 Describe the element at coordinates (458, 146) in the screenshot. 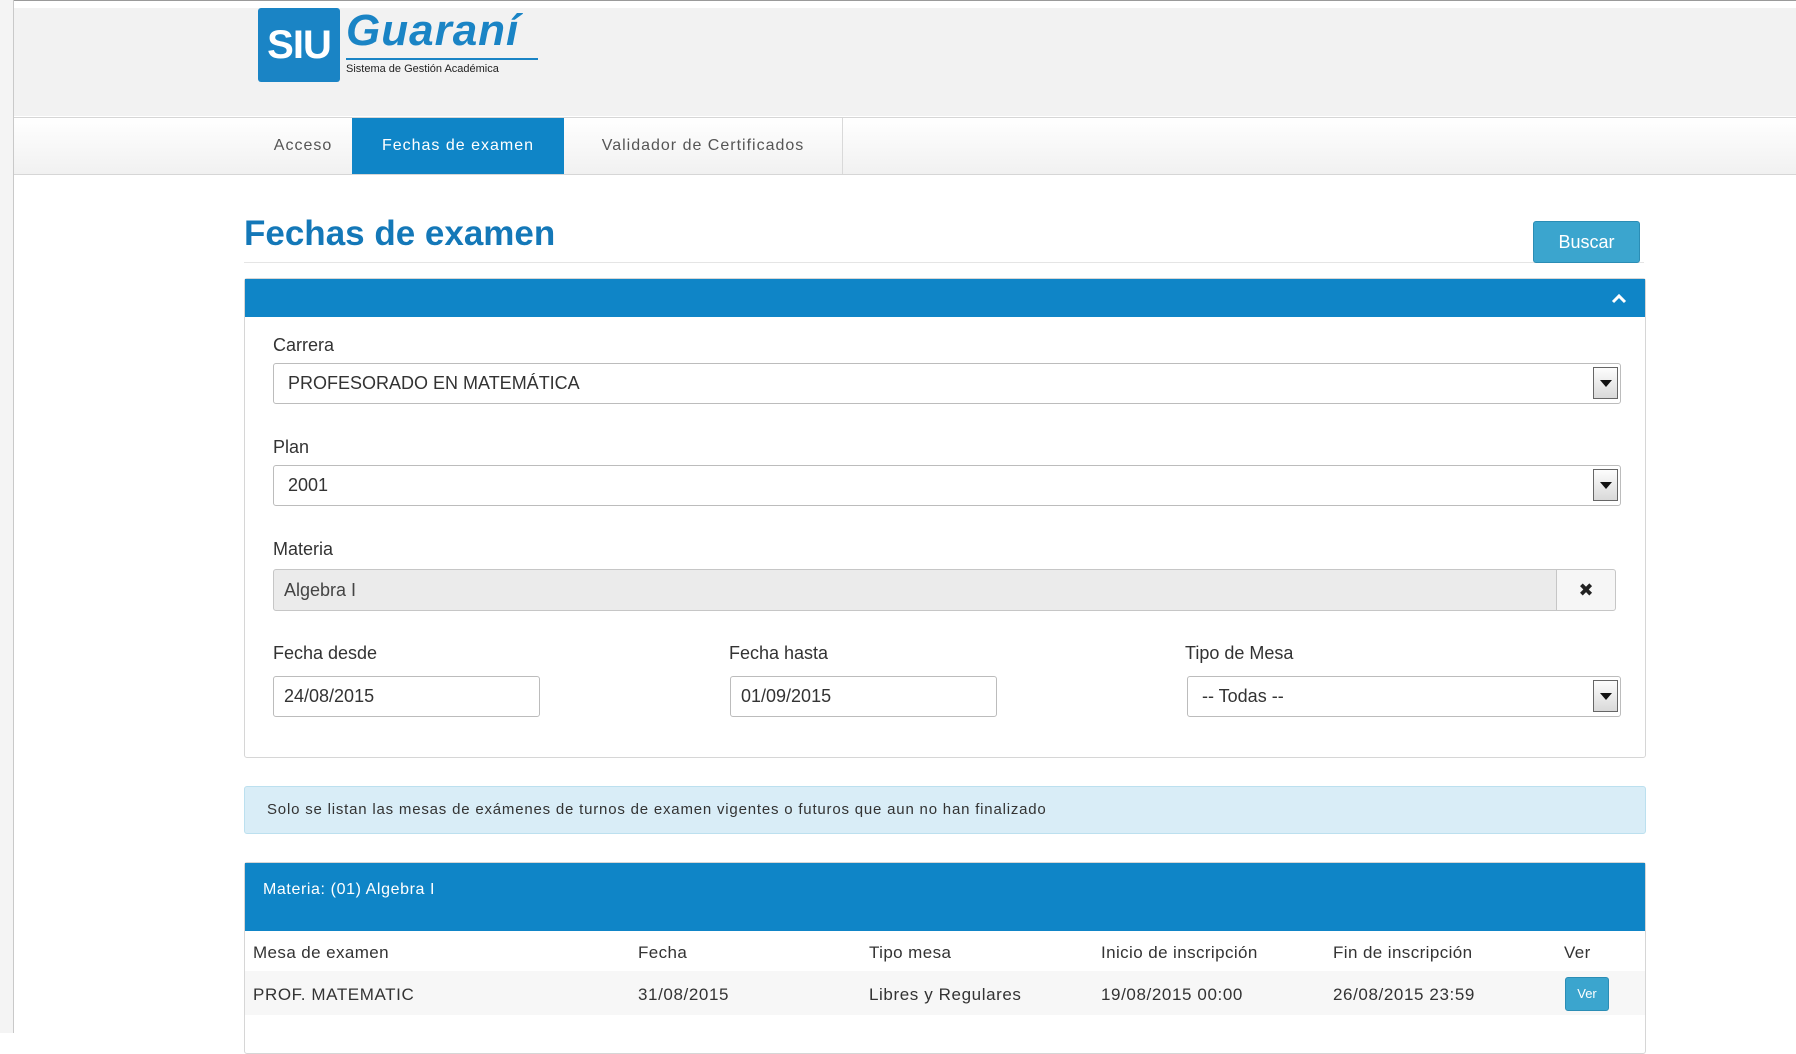

I see `tab-fechas-de-examen: Fechas de examen` at that location.